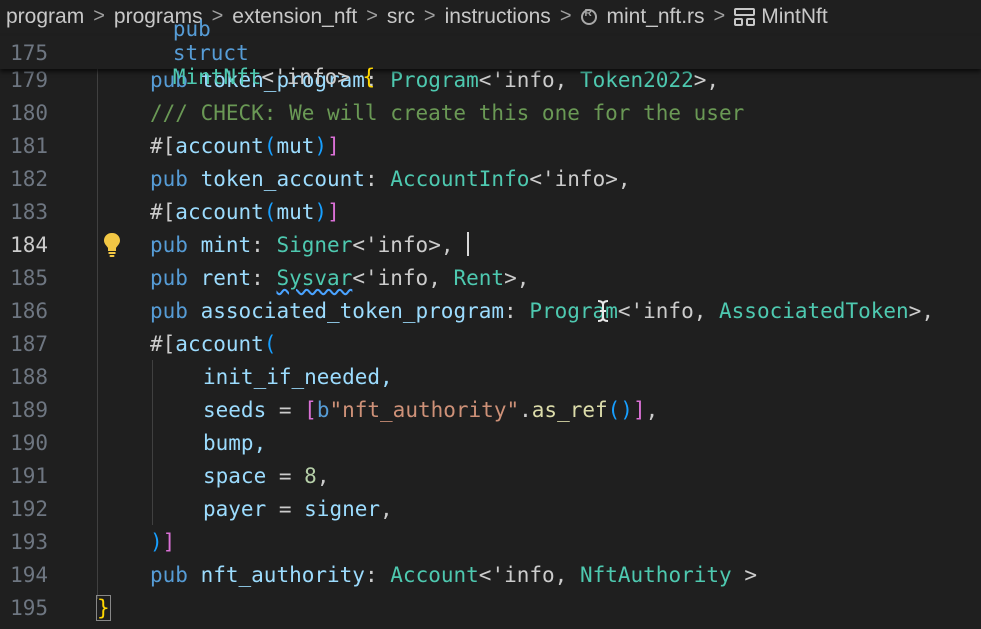  What do you see at coordinates (103, 607) in the screenshot?
I see `closing-brace: }` at bounding box center [103, 607].